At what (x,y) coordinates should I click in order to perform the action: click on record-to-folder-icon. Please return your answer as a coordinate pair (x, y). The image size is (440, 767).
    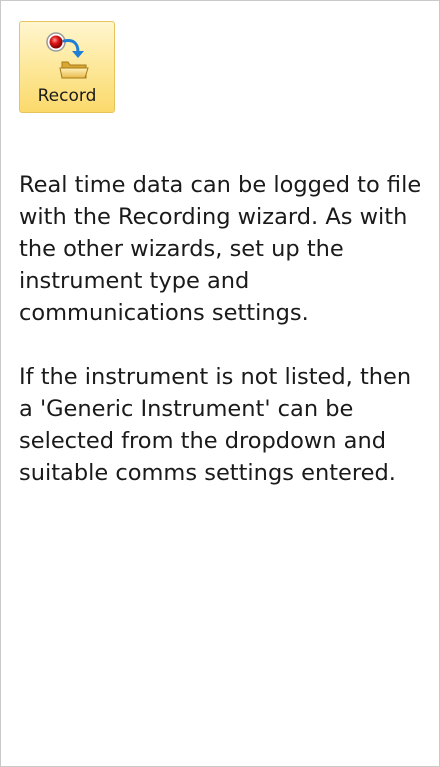
    Looking at the image, I should click on (67, 55).